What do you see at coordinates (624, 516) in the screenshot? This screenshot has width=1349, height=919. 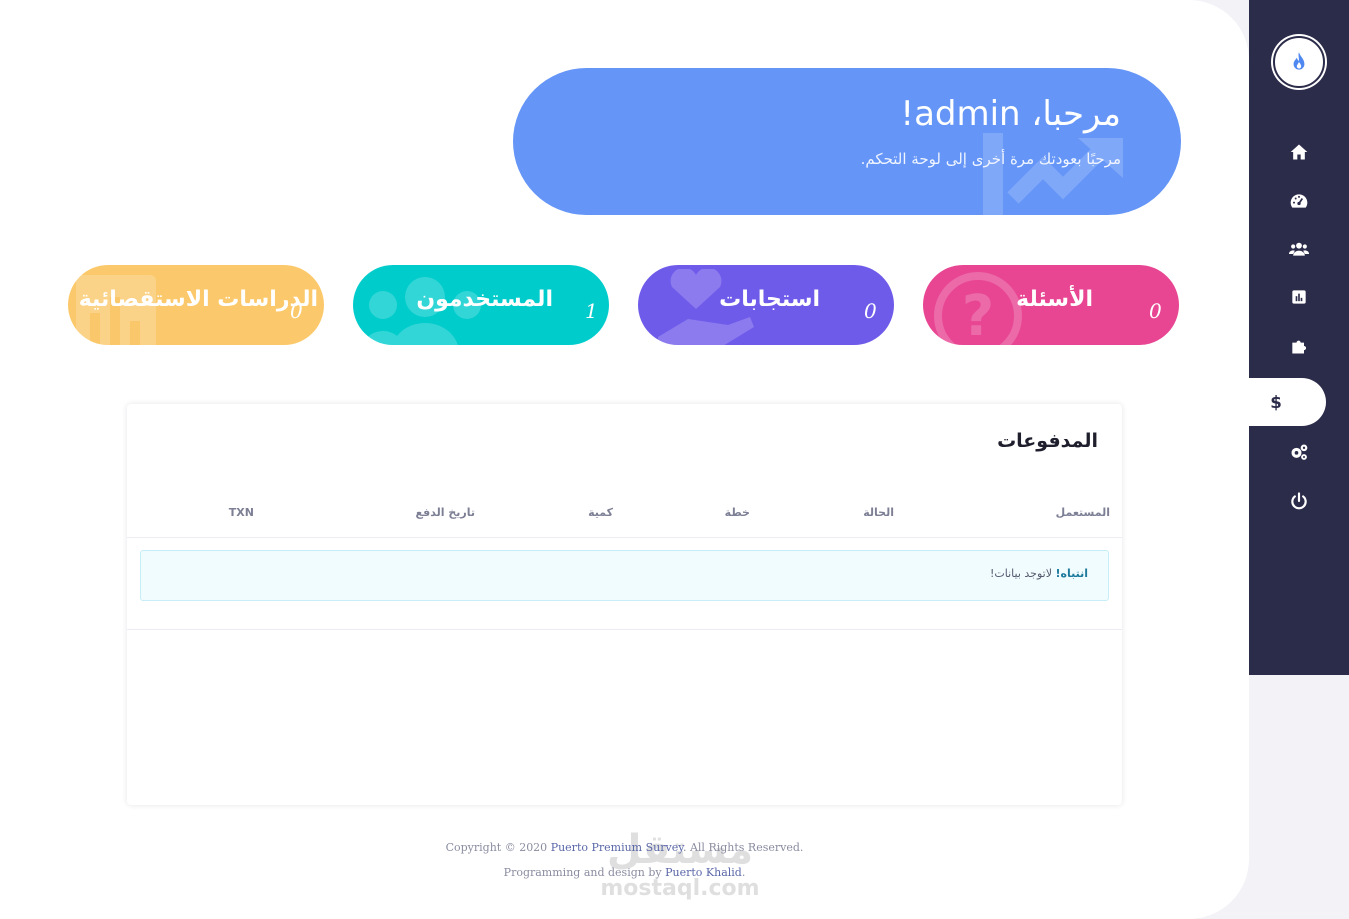 I see `payments-table-header: المستعمل الحالة خطة كمية تاريخ الدفع TXN` at bounding box center [624, 516].